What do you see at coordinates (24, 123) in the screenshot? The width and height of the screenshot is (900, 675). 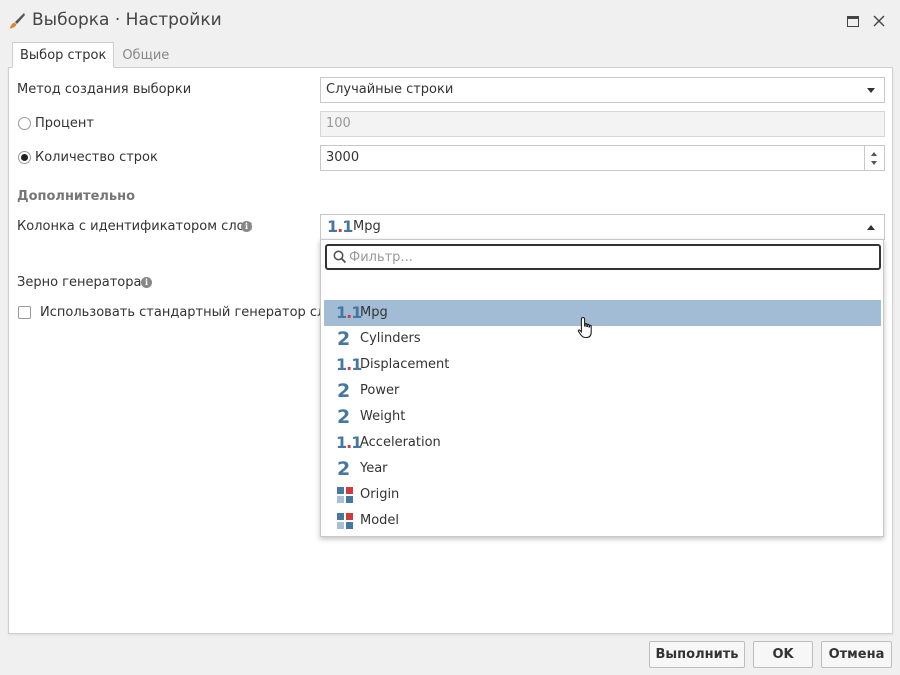 I see `percent-radio` at bounding box center [24, 123].